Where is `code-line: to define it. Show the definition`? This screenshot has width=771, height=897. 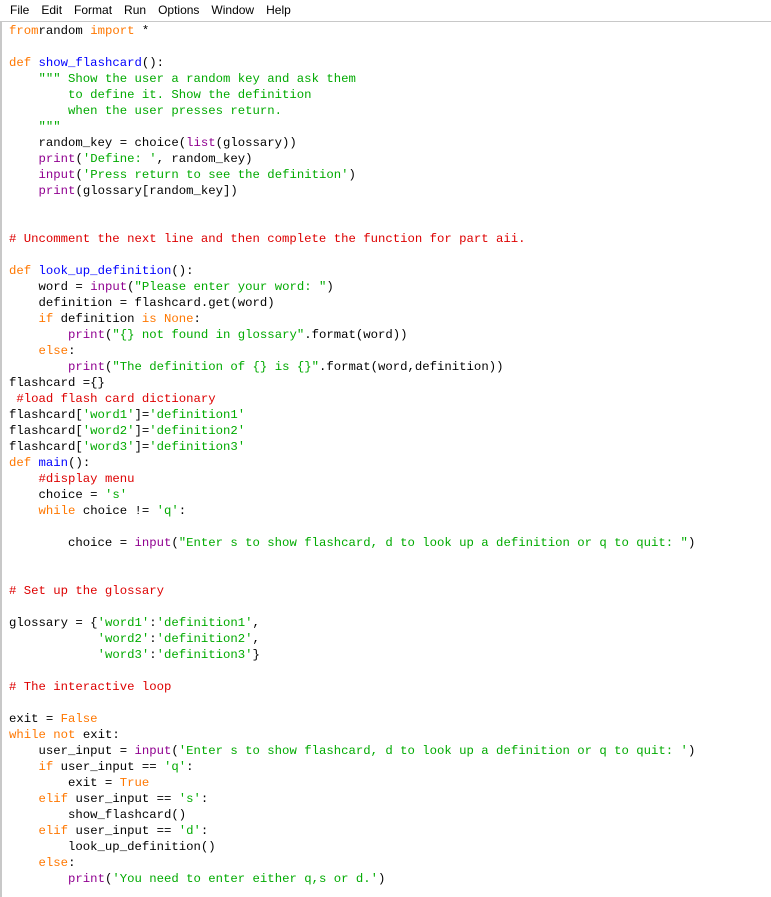 code-line: to define it. Show the definition is located at coordinates (390, 95).